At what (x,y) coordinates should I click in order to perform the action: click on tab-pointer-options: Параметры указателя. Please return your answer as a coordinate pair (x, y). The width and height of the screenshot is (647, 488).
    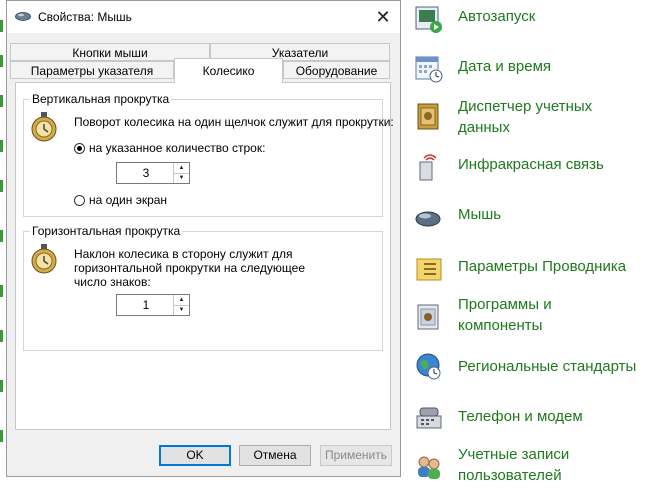
    Looking at the image, I should click on (92, 70).